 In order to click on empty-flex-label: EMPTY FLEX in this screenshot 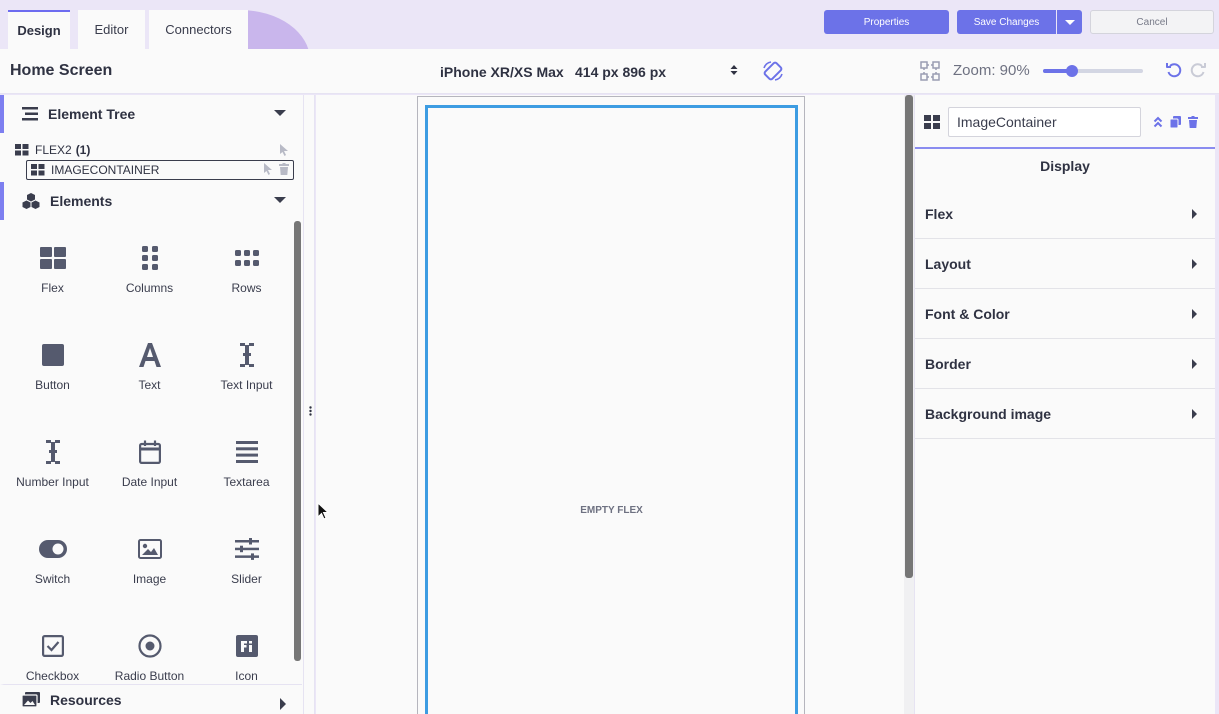, I will do `click(611, 510)`.